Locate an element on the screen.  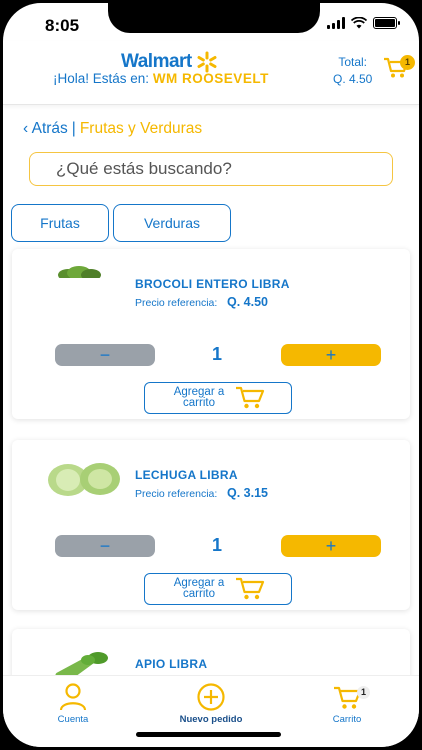
user-icon is located at coordinates (73, 697).